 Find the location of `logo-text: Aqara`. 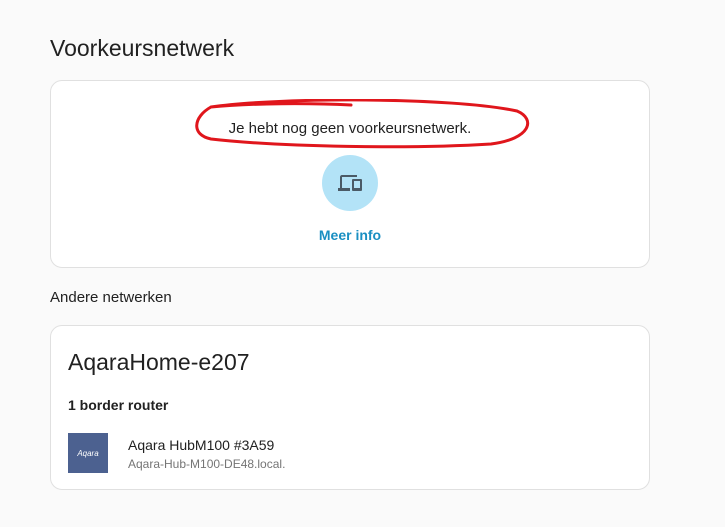

logo-text: Aqara is located at coordinates (88, 453).